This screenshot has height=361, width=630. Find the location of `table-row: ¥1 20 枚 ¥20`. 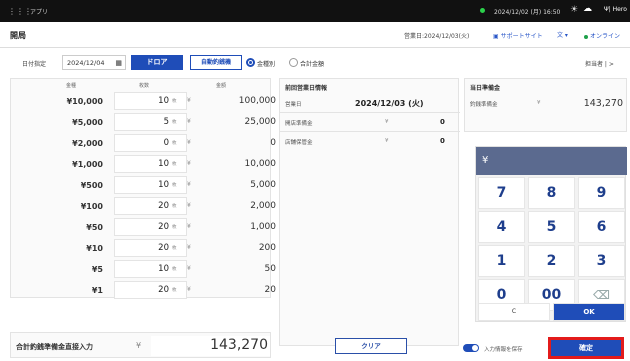

table-row: ¥1 20 枚 ¥20 is located at coordinates (143, 290).